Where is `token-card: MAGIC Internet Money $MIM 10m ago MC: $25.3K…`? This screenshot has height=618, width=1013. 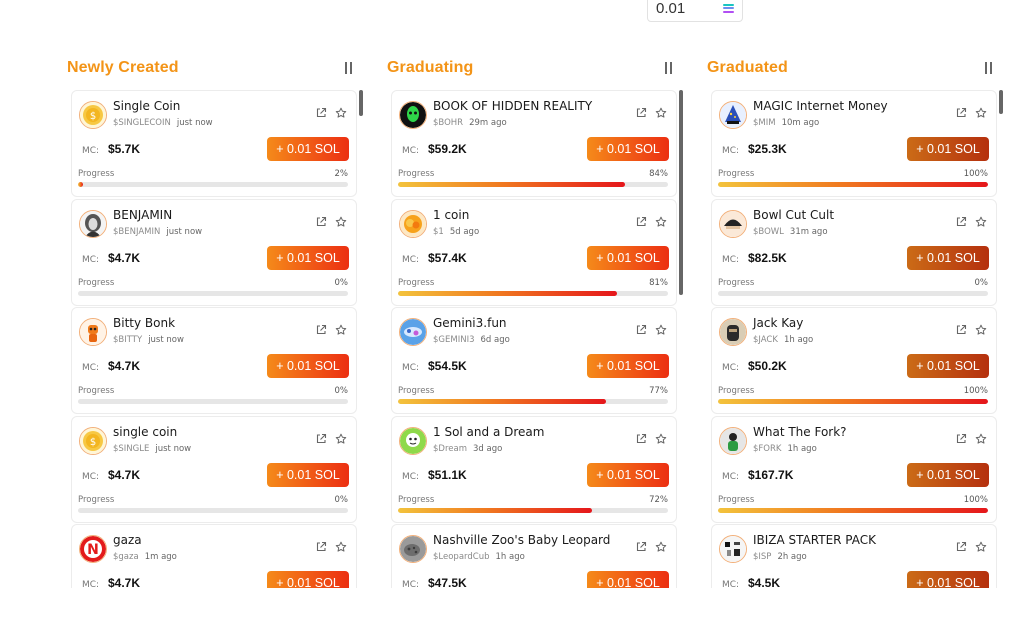
token-card: MAGIC Internet Money $MIM 10m ago MC: $25.3K… is located at coordinates (854, 143).